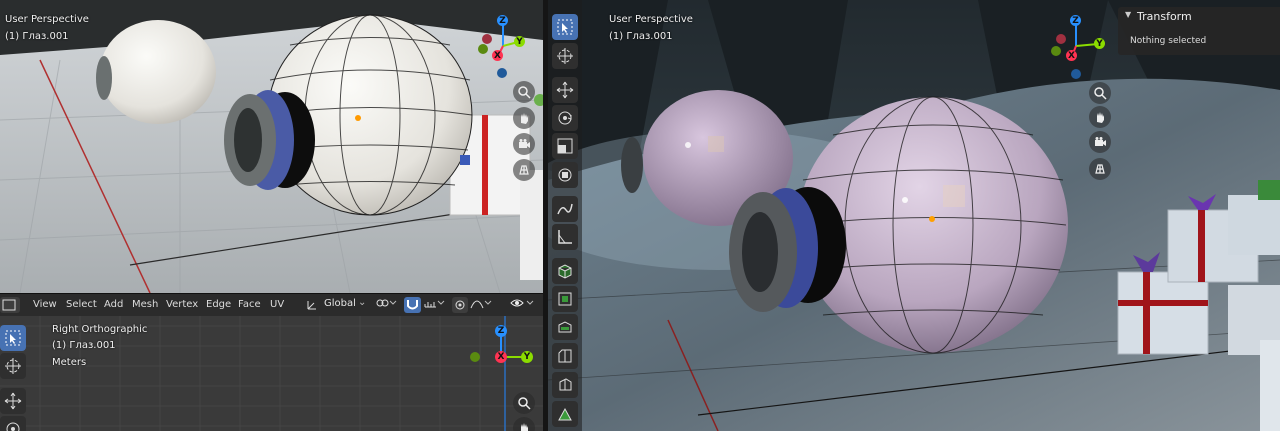 The width and height of the screenshot is (1280, 431). What do you see at coordinates (311, 305) in the screenshot?
I see `orientation-icon` at bounding box center [311, 305].